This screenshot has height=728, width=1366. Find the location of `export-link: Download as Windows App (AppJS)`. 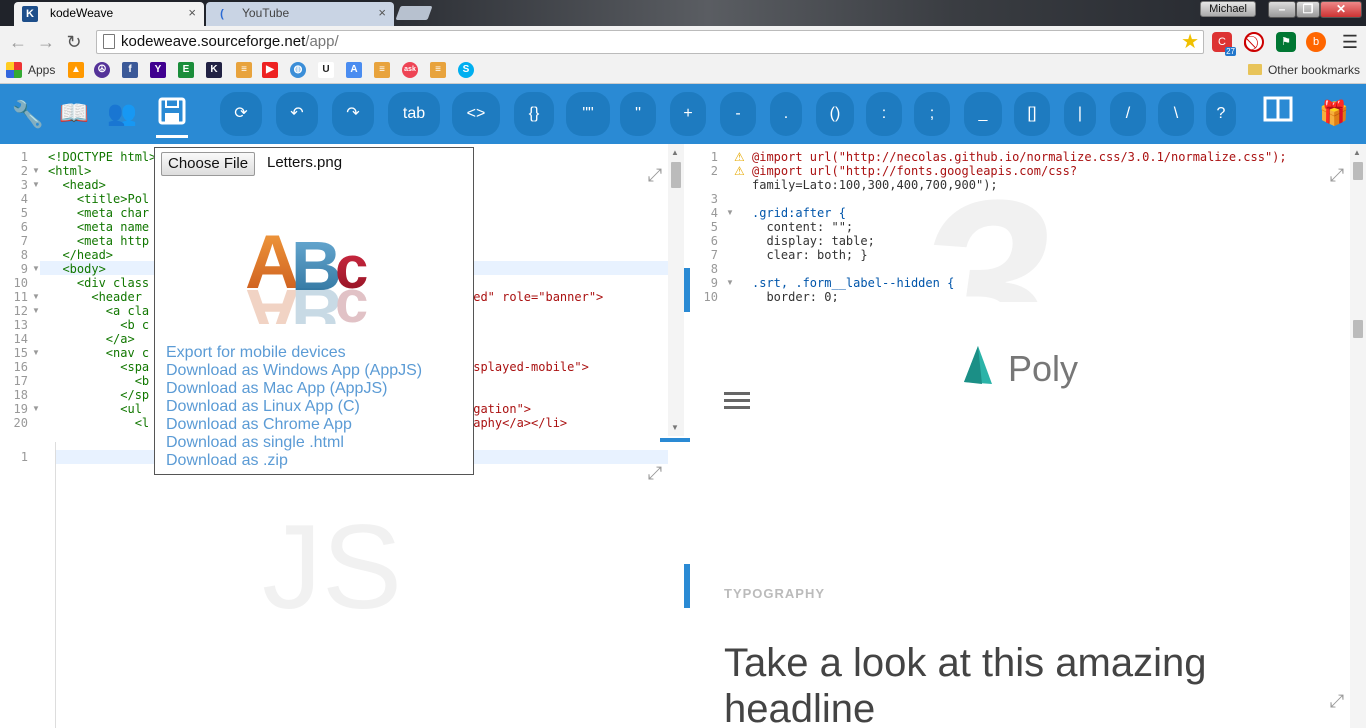

export-link: Download as Windows App (AppJS) is located at coordinates (294, 371).